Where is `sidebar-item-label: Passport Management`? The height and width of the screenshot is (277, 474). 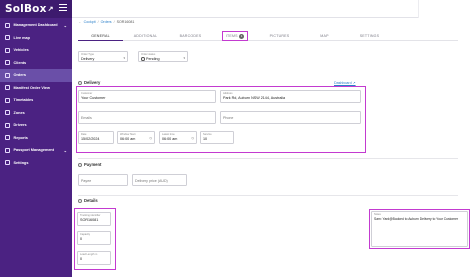 sidebar-item-label: Passport Management is located at coordinates (34, 150).